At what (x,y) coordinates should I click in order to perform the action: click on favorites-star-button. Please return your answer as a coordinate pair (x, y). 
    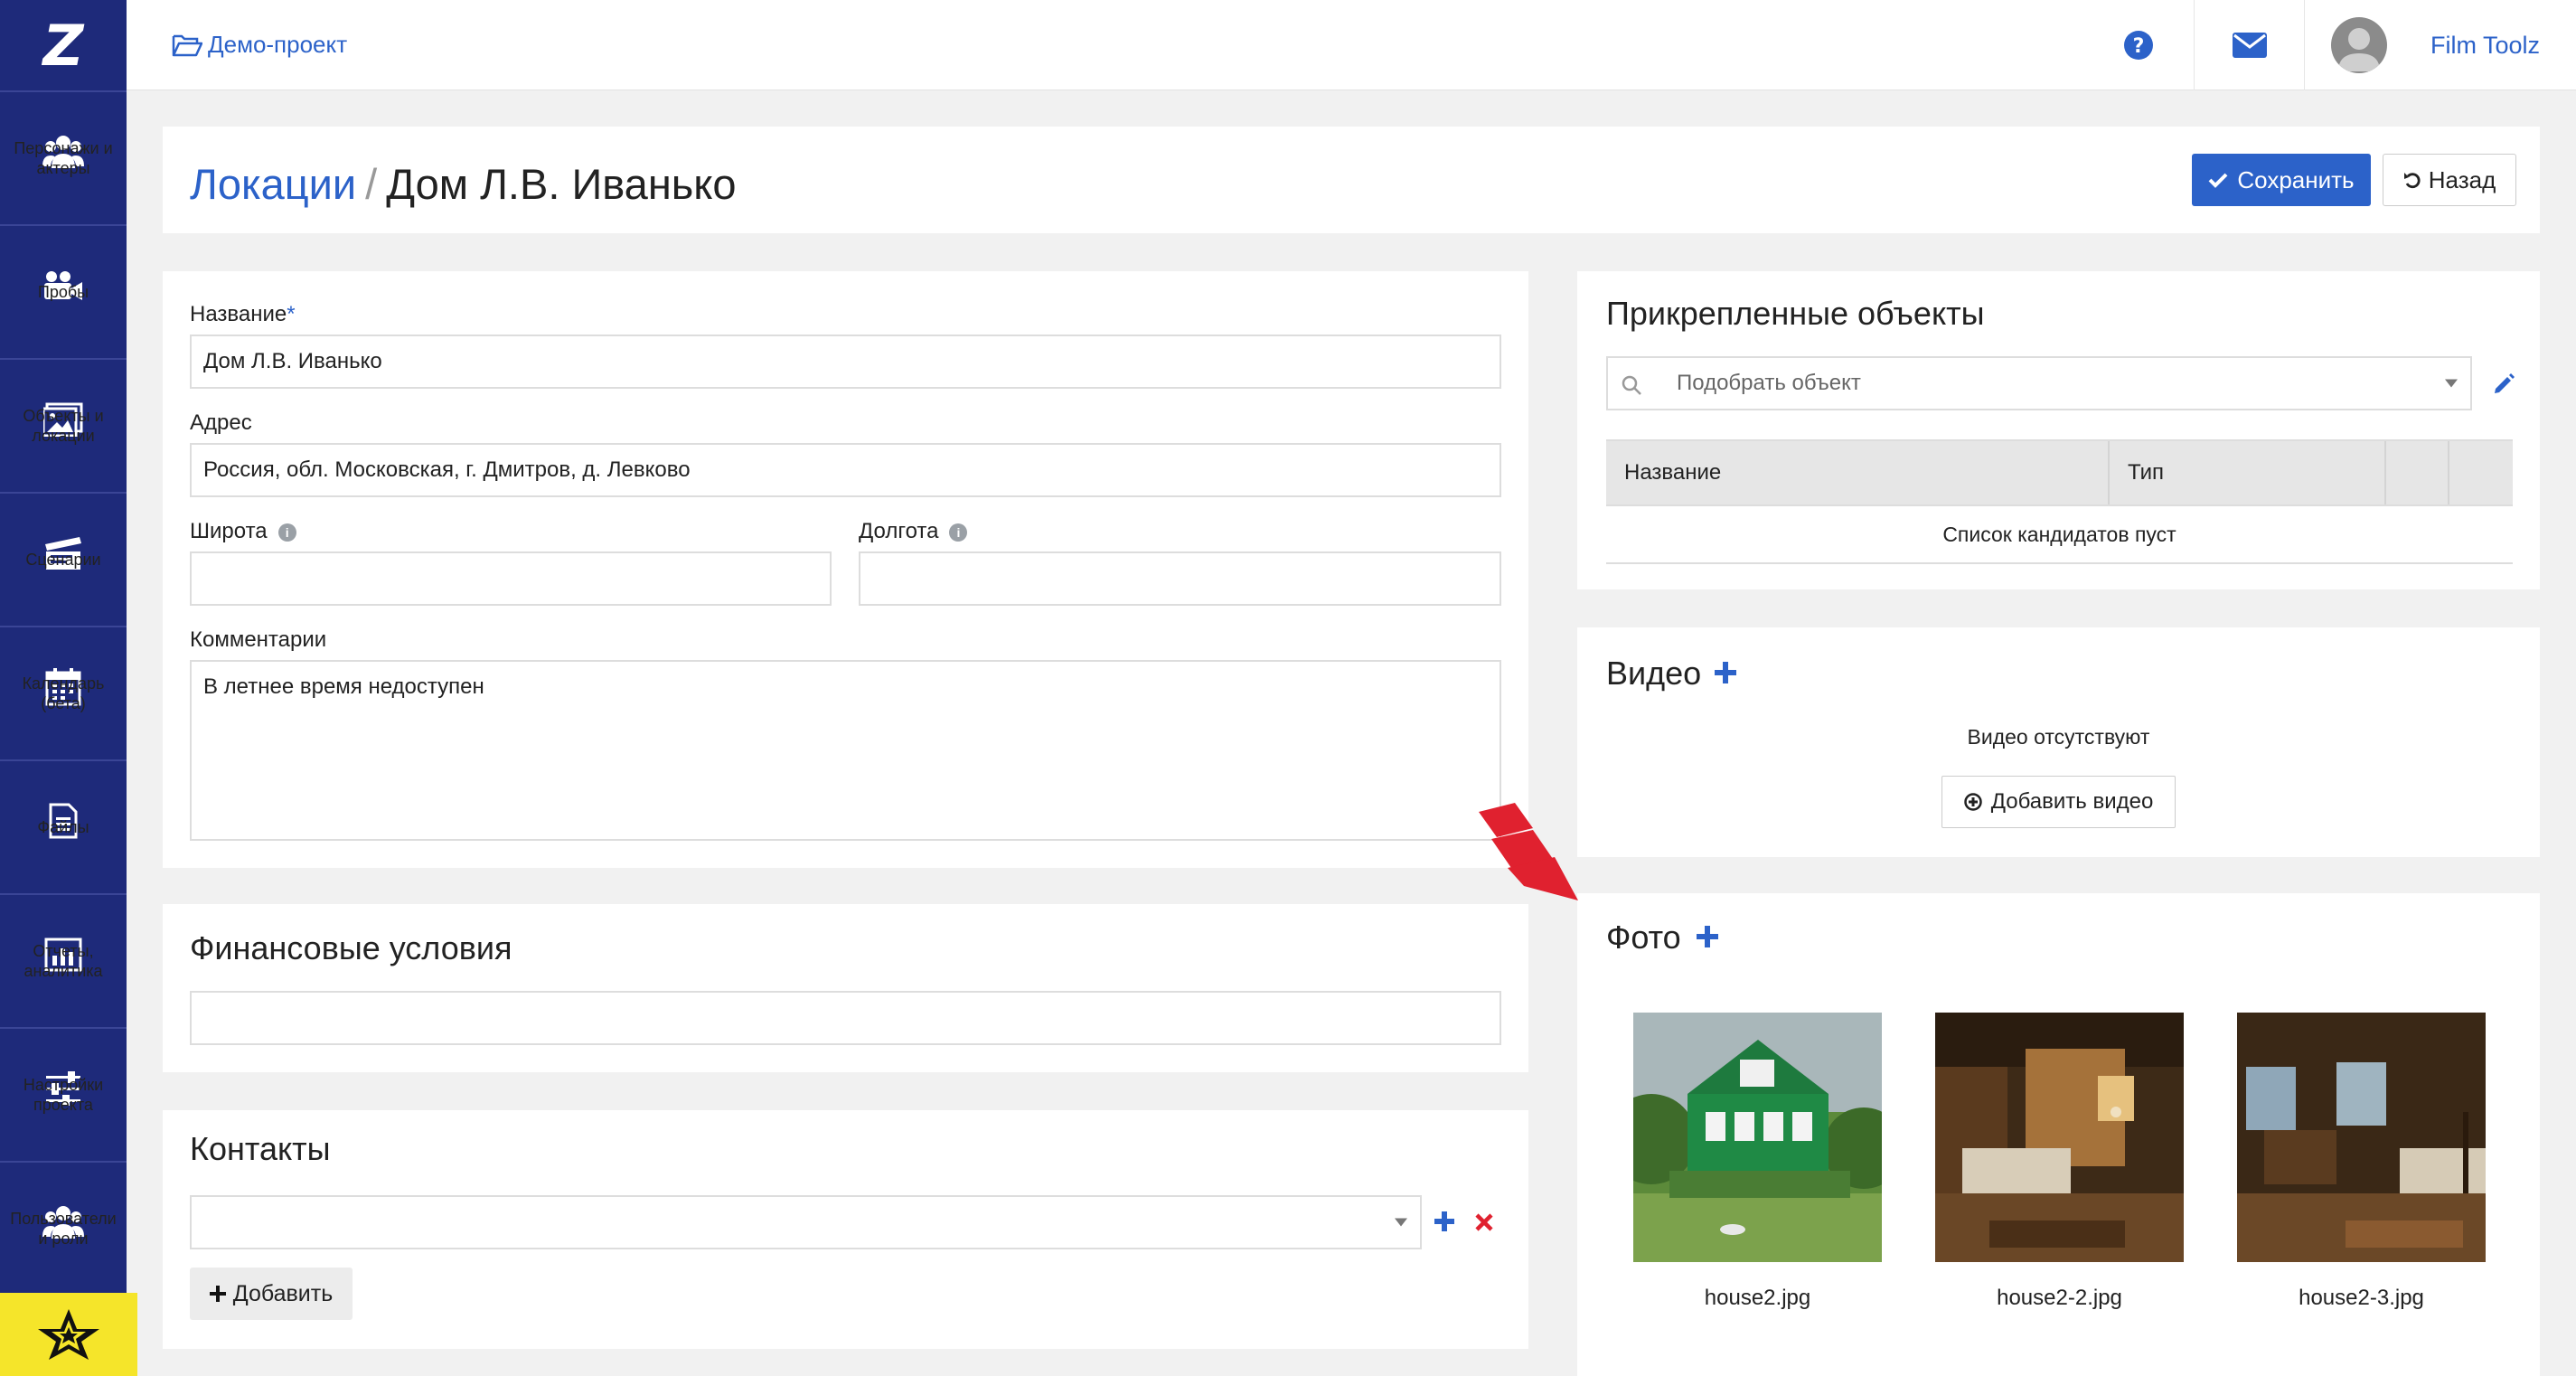
    Looking at the image, I should click on (68, 1335).